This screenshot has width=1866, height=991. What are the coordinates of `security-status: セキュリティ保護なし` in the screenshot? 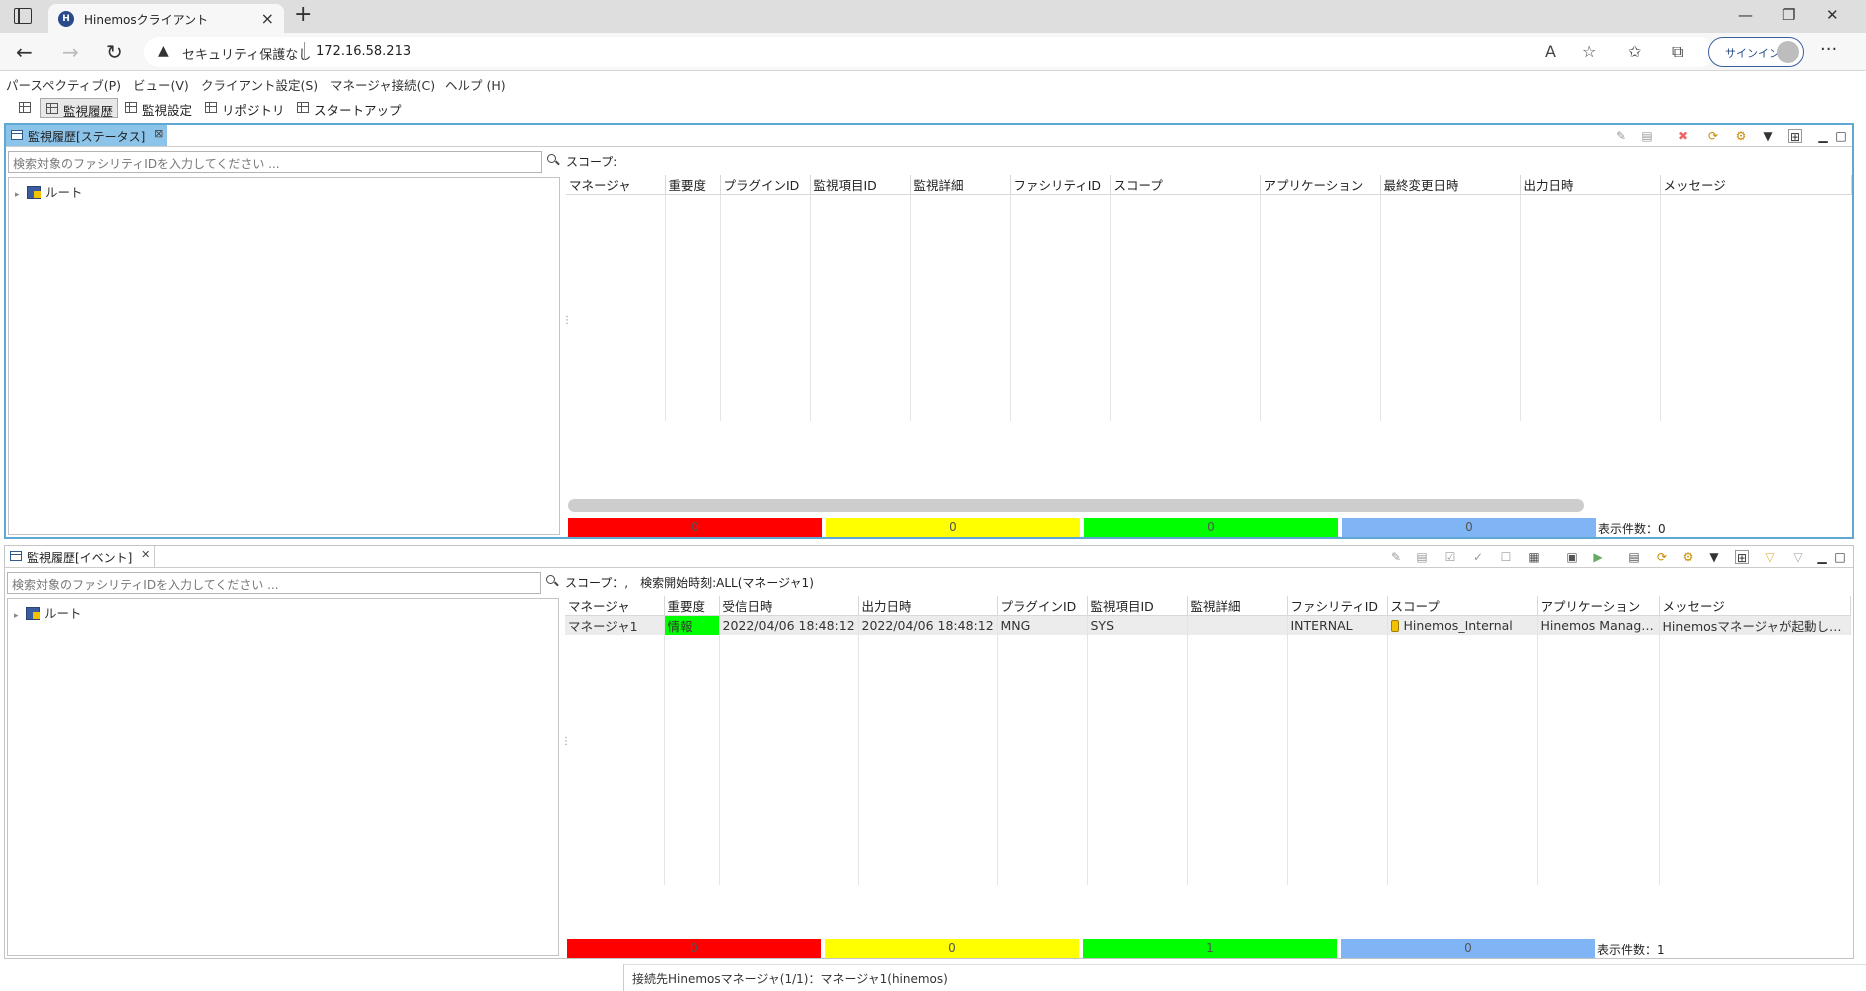 It's located at (246, 53).